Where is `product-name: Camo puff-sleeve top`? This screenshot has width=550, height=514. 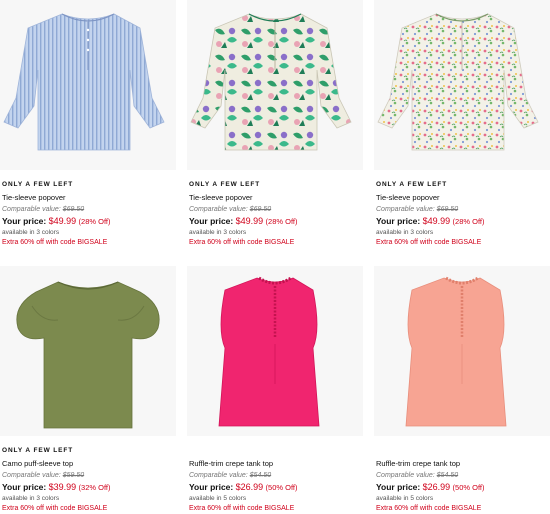 product-name: Camo puff-sleeve top is located at coordinates (89, 463).